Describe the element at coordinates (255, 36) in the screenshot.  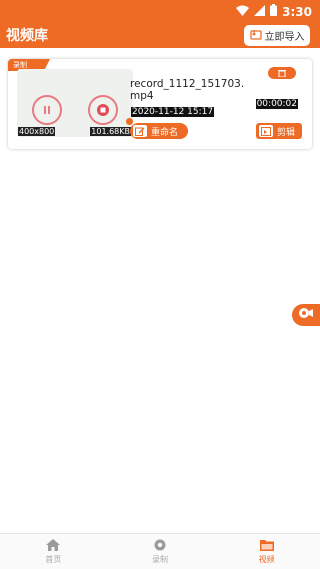
I see `import-icon` at that location.